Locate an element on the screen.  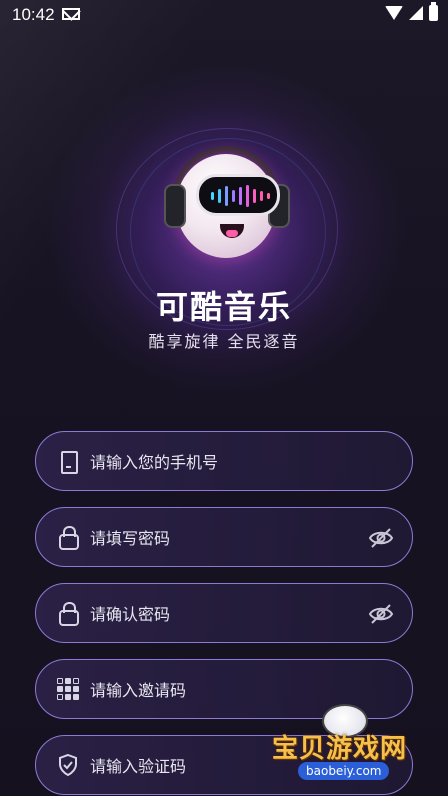
left-earcup is located at coordinates (175, 206).